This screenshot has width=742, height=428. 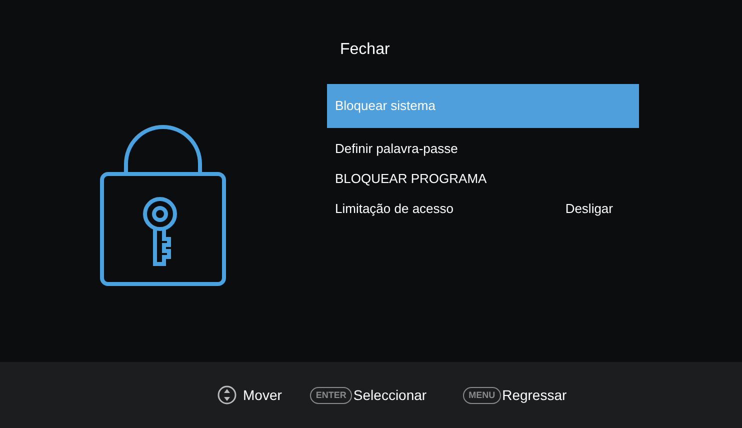 What do you see at coordinates (390, 395) in the screenshot?
I see `hint-label: Seleccionar` at bounding box center [390, 395].